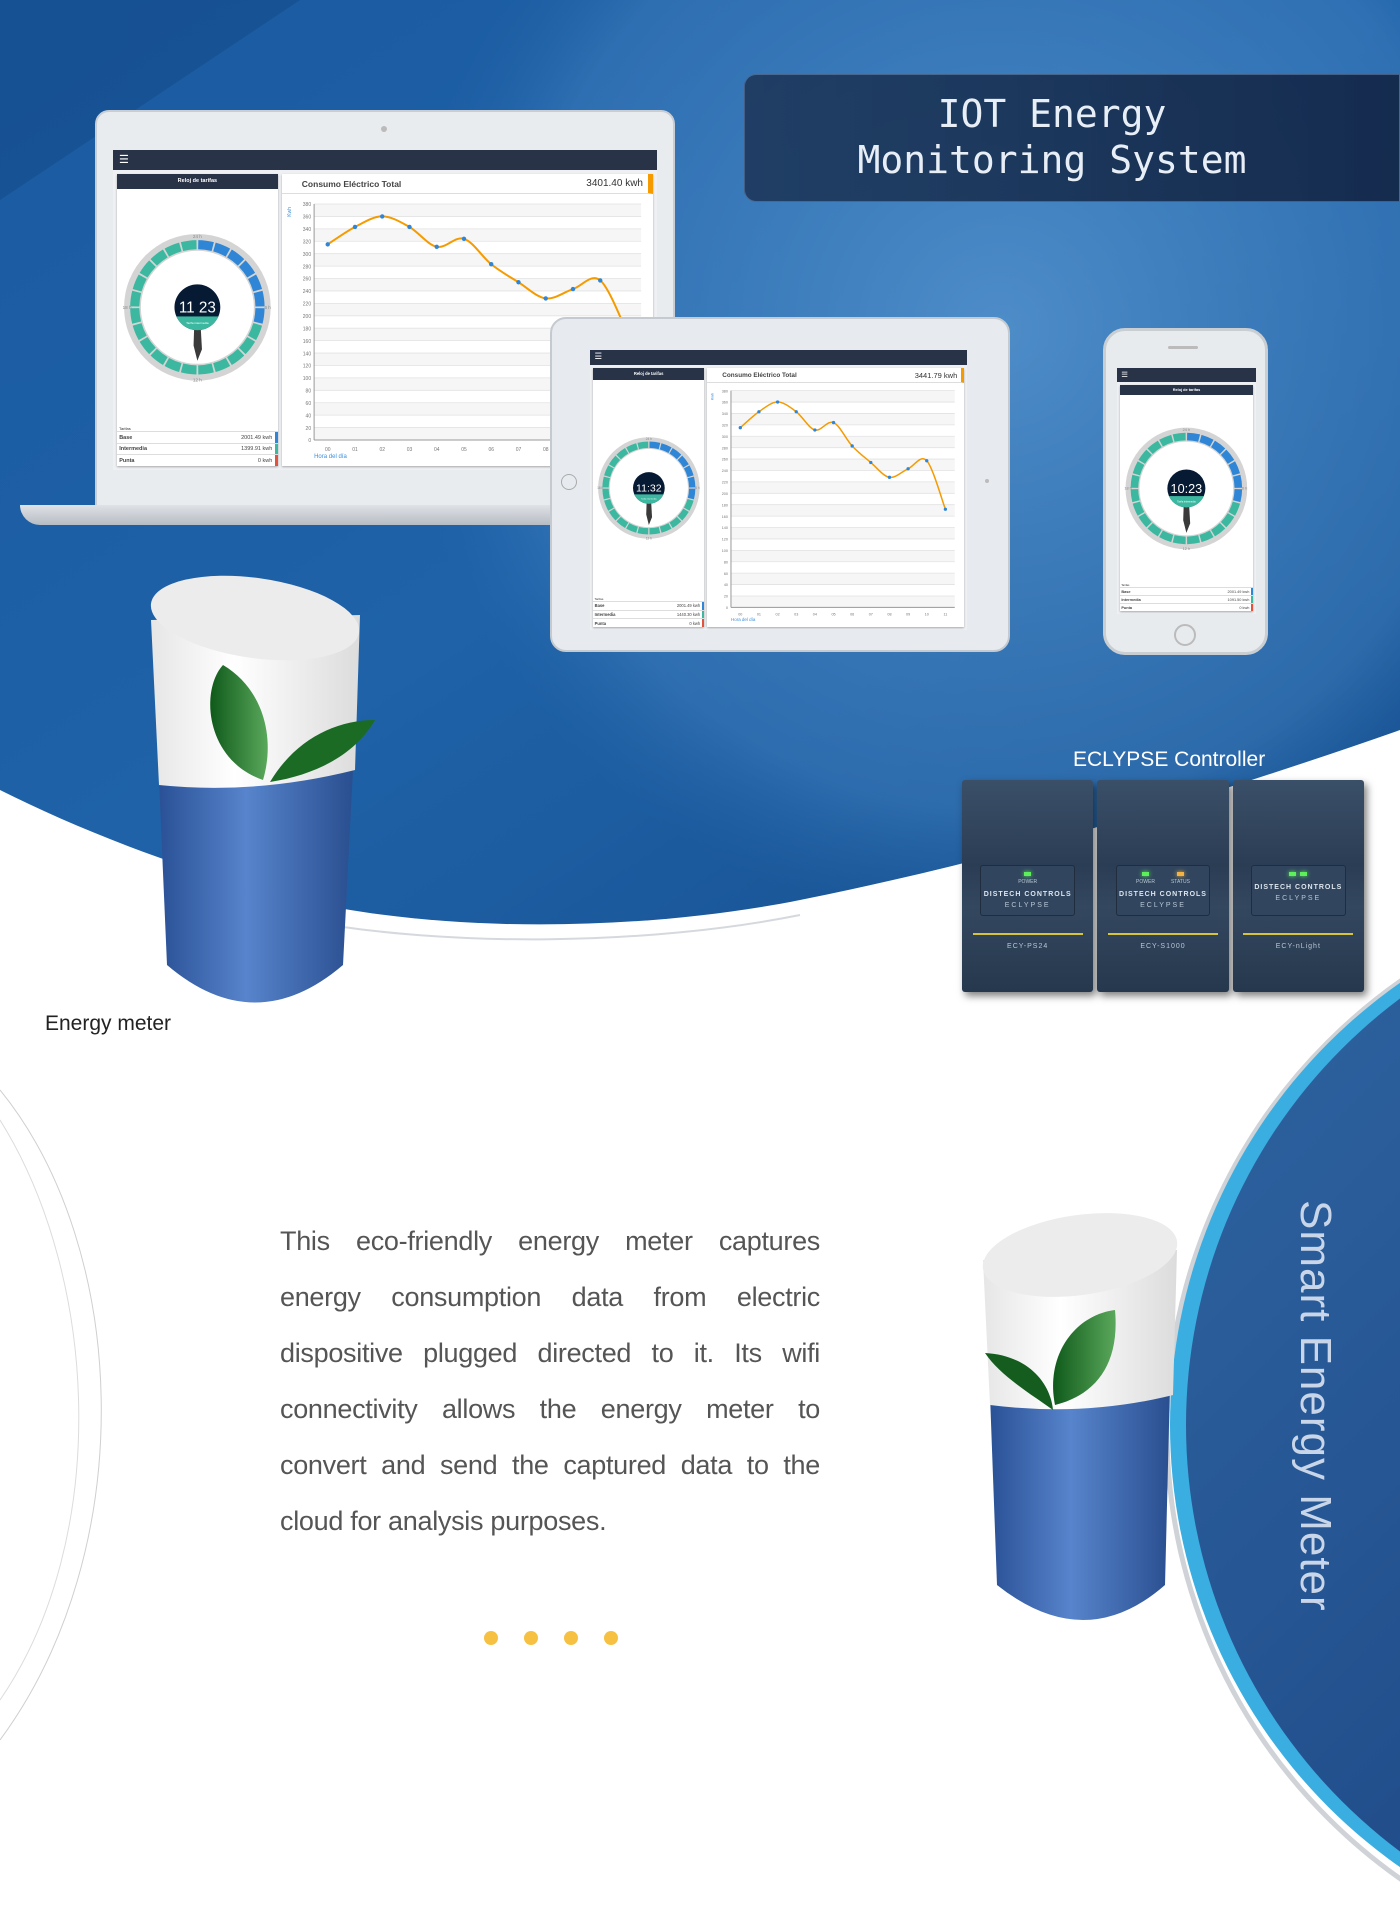 The width and height of the screenshot is (1400, 1907). I want to click on clock-time: 11:32, so click(649, 489).